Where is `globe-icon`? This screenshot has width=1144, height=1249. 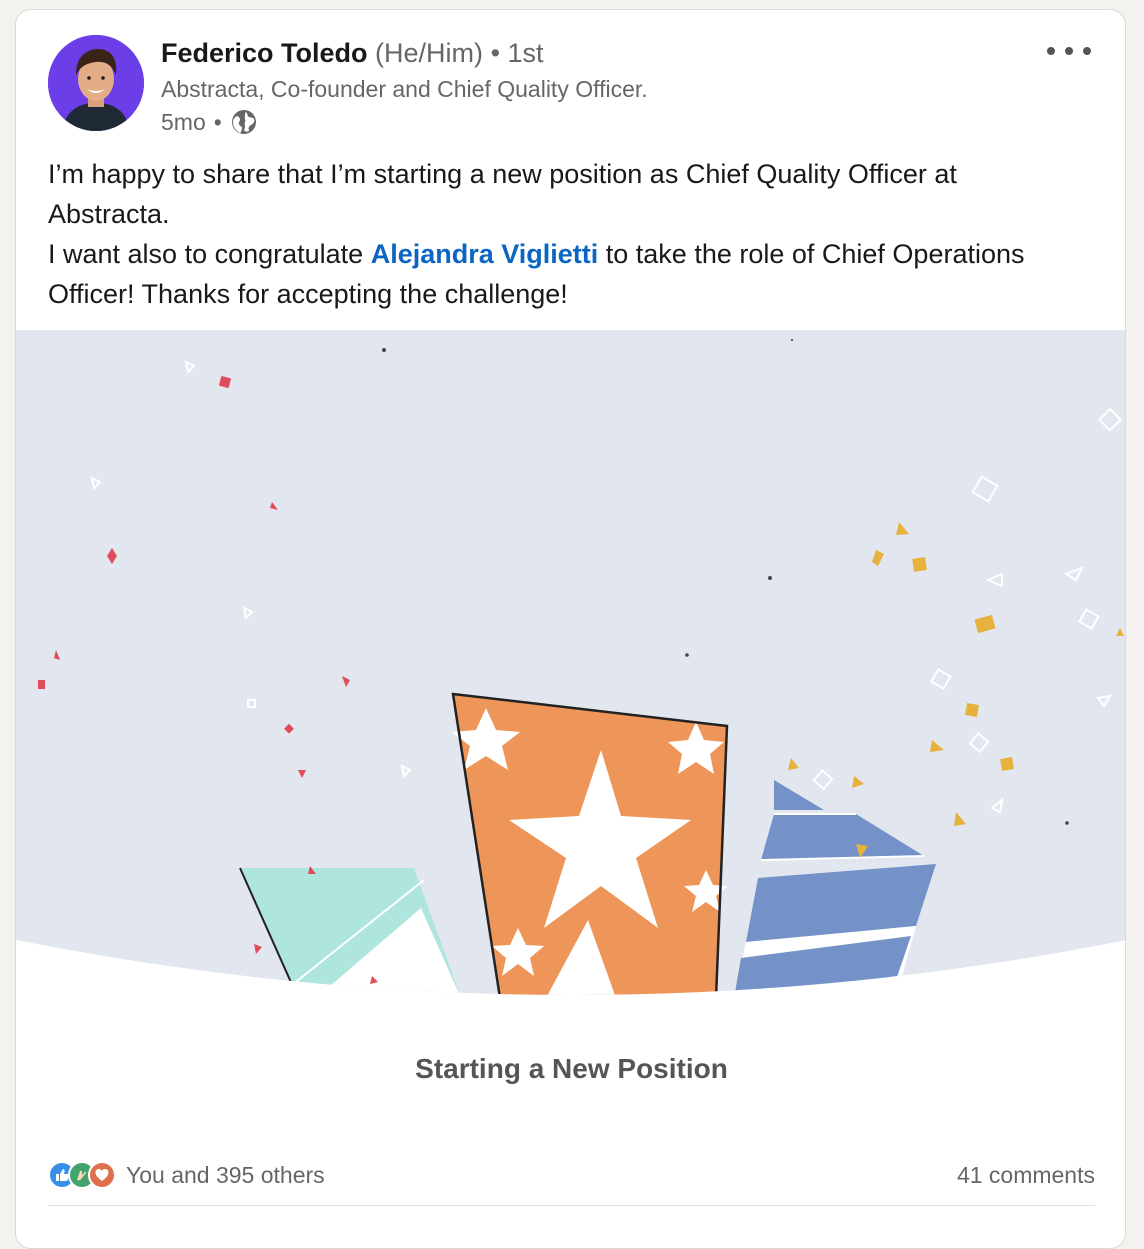
globe-icon is located at coordinates (244, 122).